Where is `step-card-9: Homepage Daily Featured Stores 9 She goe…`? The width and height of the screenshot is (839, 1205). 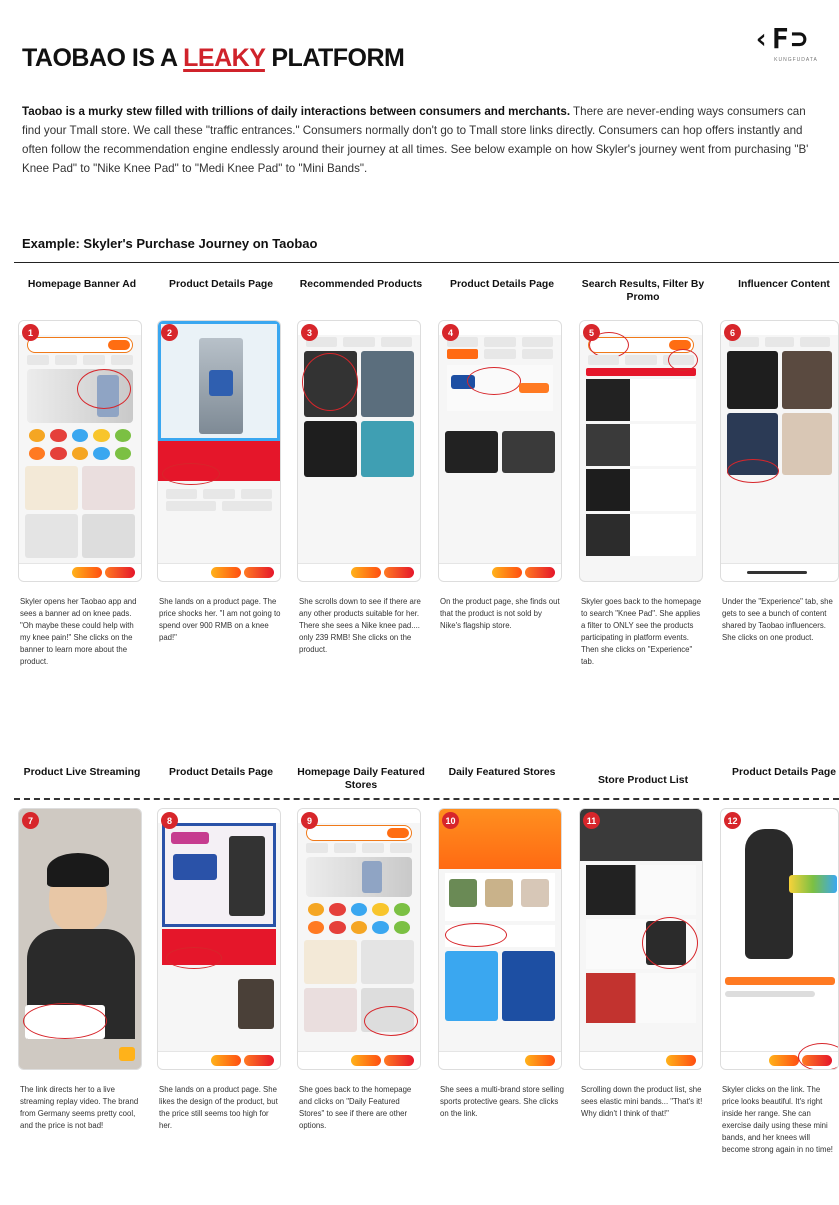
step-card-9: Homepage Daily Featured Stores 9 She goe… is located at coordinates (361, 948).